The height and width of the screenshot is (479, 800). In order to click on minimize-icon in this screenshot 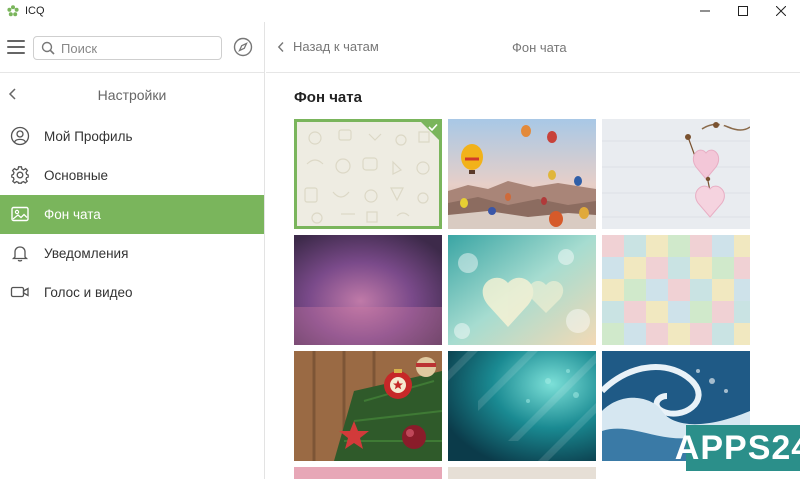, I will do `click(705, 11)`.